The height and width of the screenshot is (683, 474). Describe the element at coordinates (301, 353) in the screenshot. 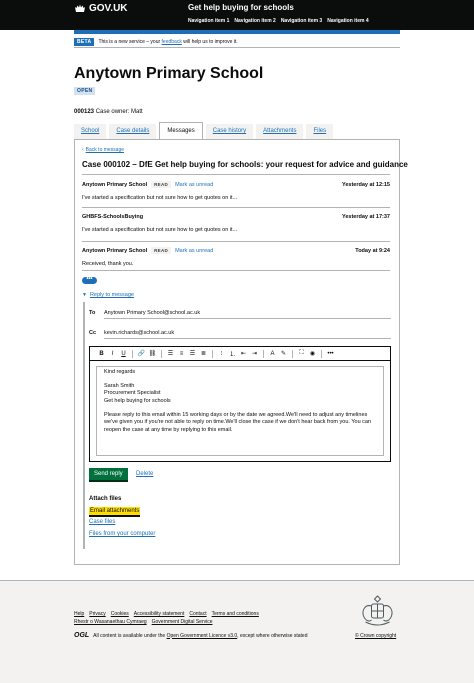

I see `fullscreen-icon: ⛶` at that location.